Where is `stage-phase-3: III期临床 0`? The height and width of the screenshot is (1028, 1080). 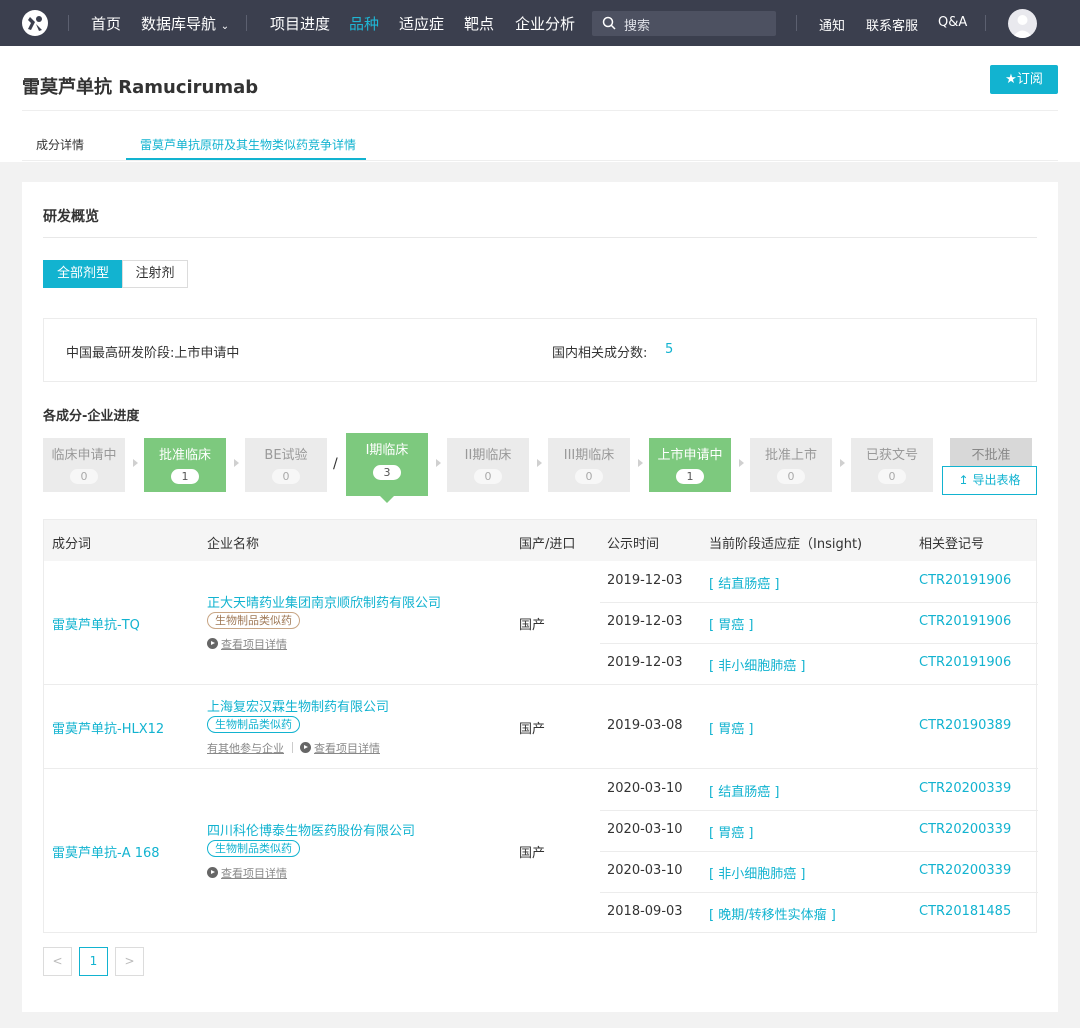
stage-phase-3: III期临床 0 is located at coordinates (589, 465).